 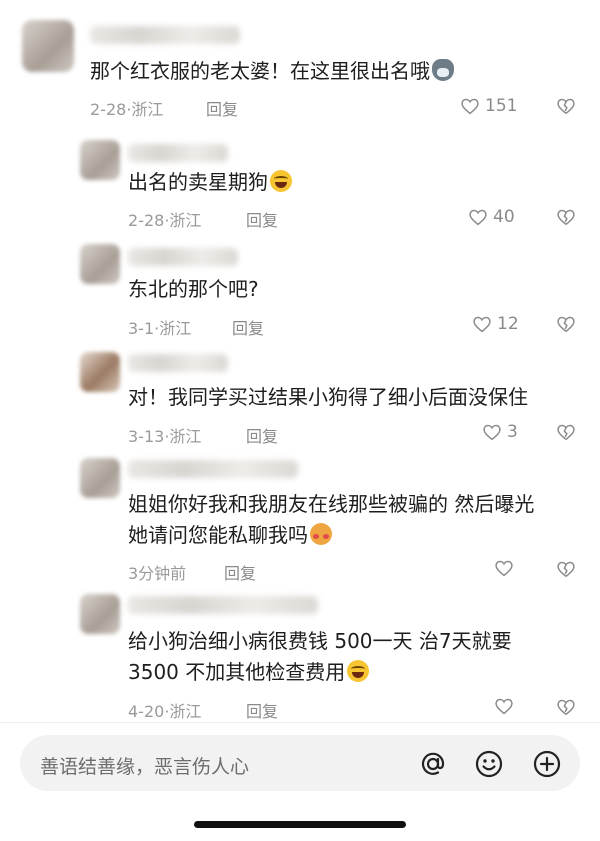 I want to click on like-button: 151, so click(x=488, y=106).